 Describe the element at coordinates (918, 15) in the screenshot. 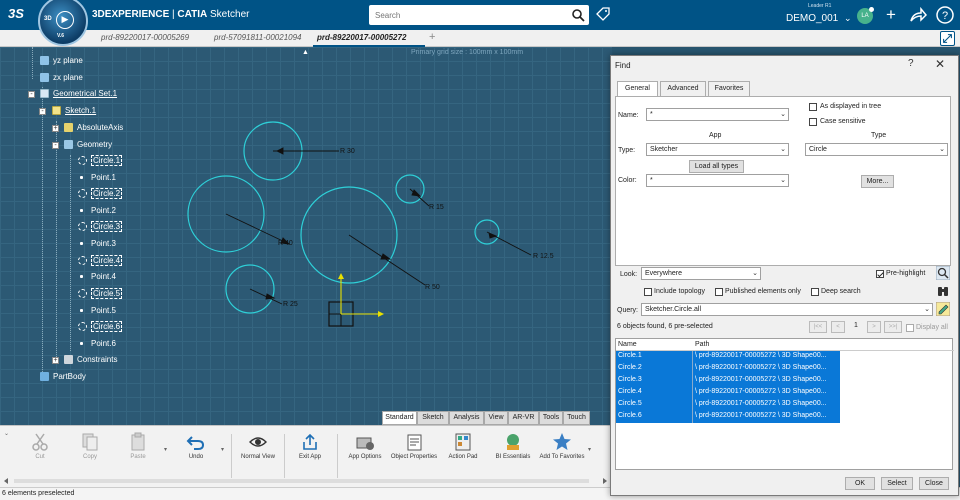

I see `share-icon` at that location.